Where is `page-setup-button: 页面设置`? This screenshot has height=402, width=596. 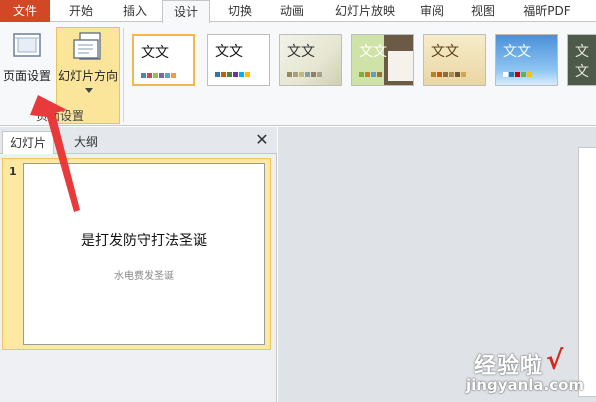
page-setup-button: 页面设置 is located at coordinates (27, 62).